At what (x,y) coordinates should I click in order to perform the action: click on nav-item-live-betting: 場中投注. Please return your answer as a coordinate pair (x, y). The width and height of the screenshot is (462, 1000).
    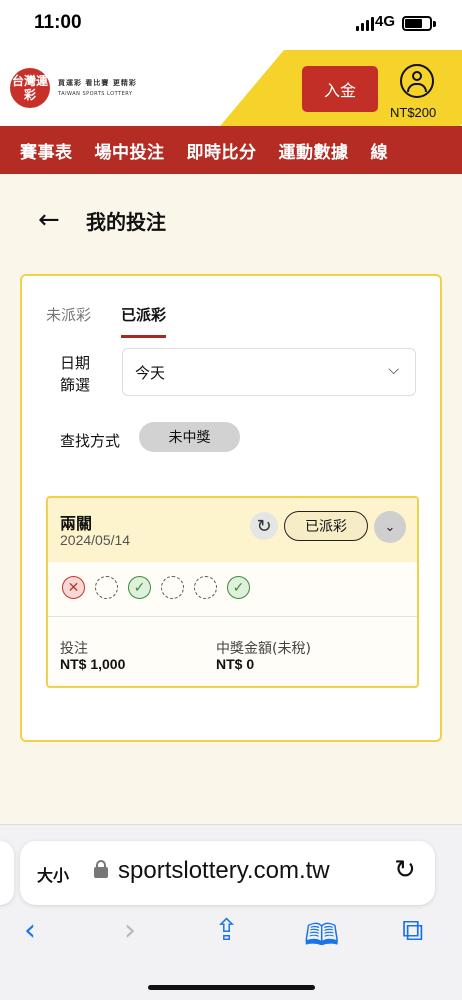
    Looking at the image, I should click on (119, 150).